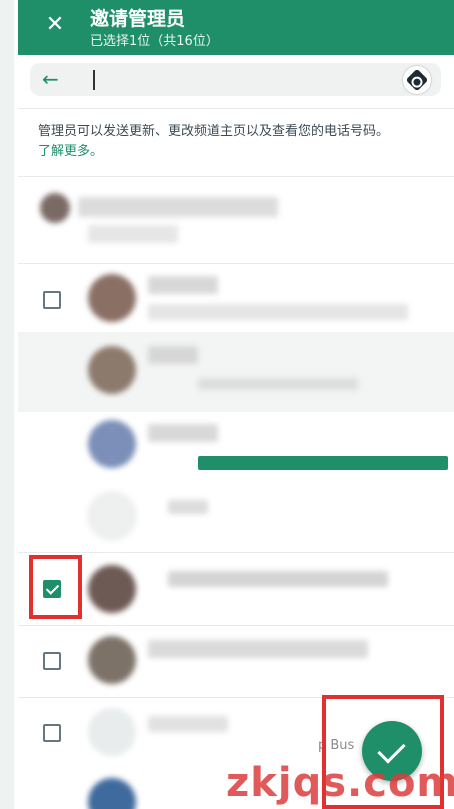 The image size is (454, 809). I want to click on app-badge-icon, so click(417, 80).